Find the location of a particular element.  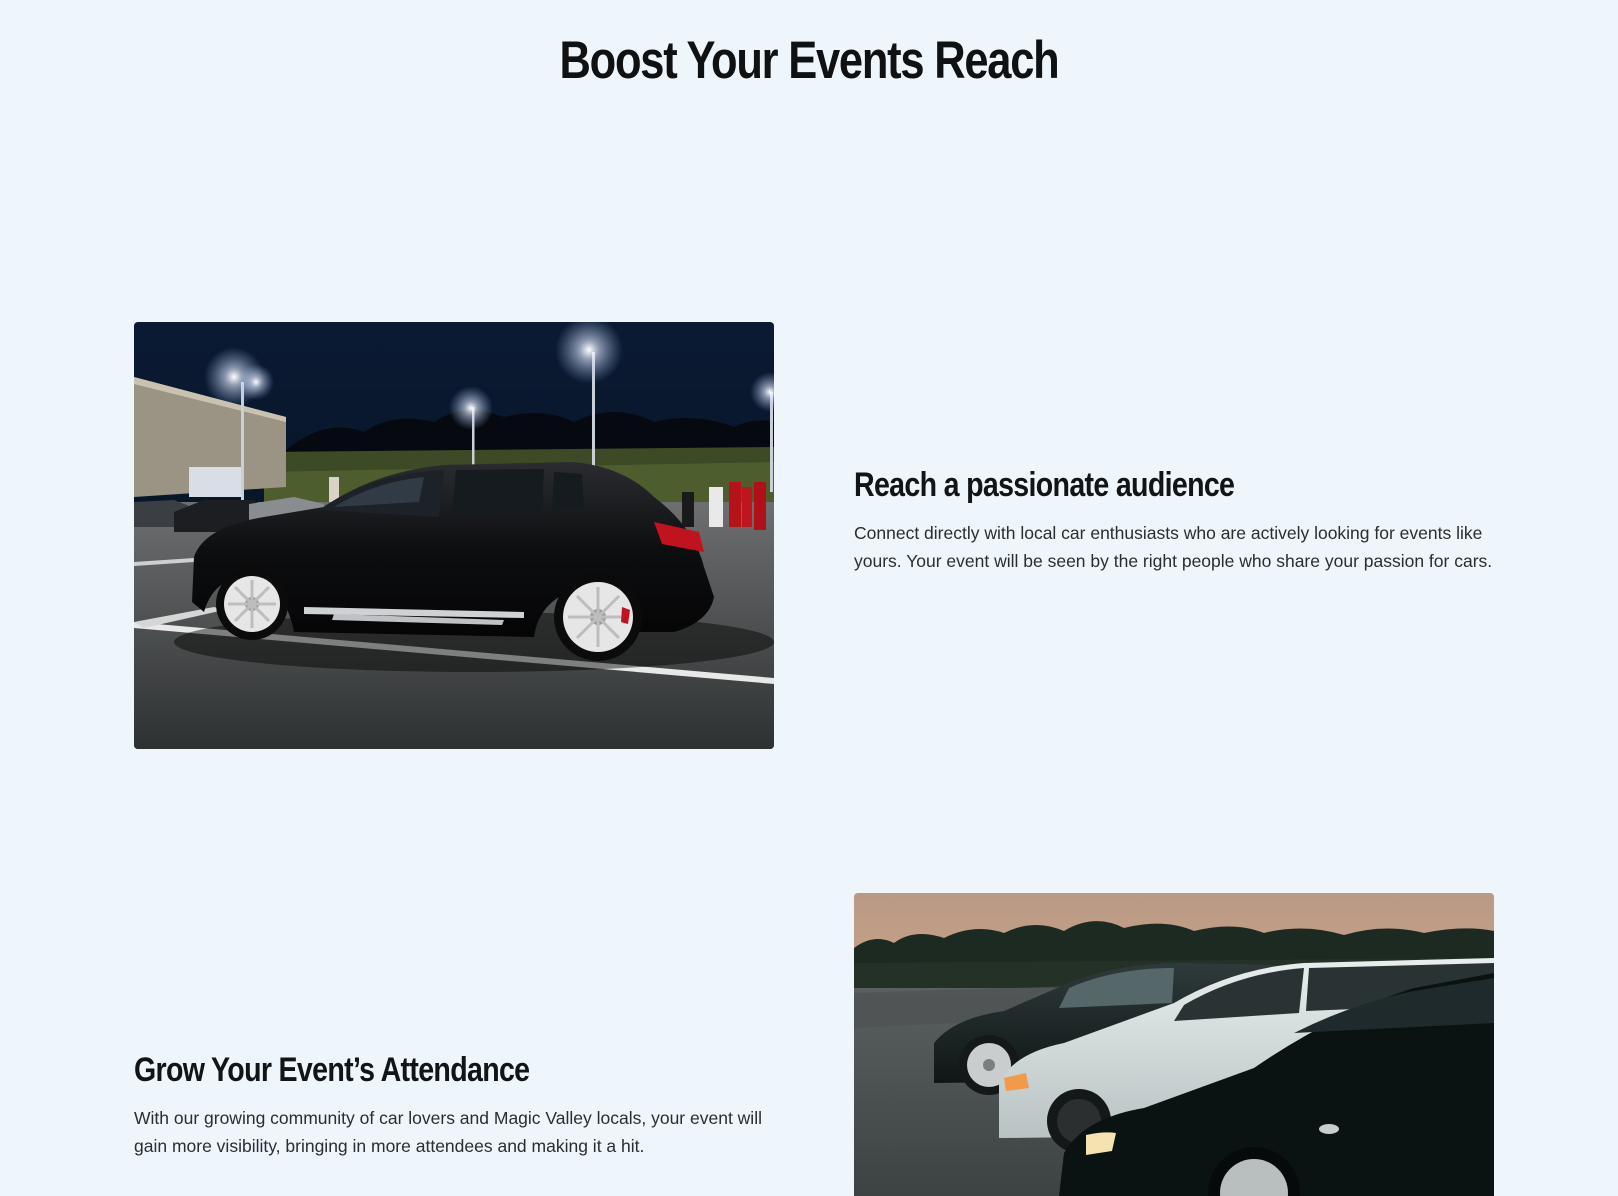

feature-heading-attendance: Grow Your Event’s Attendance is located at coordinates (332, 1070).